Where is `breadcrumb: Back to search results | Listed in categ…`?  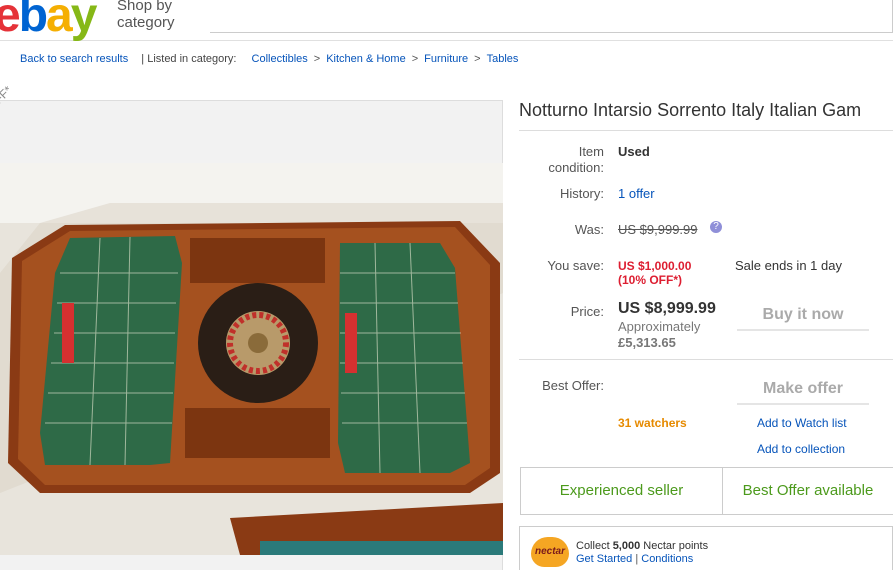 breadcrumb: Back to search results | Listed in categ… is located at coordinates (269, 59).